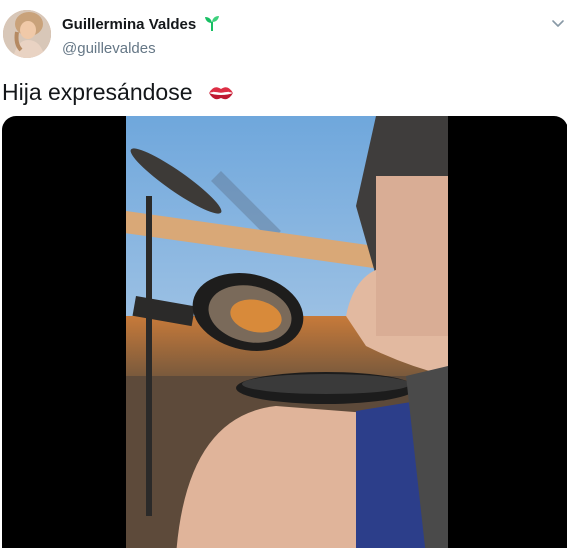  I want to click on author-names: Guillermina Valdes @guillevaldes, so click(141, 36).